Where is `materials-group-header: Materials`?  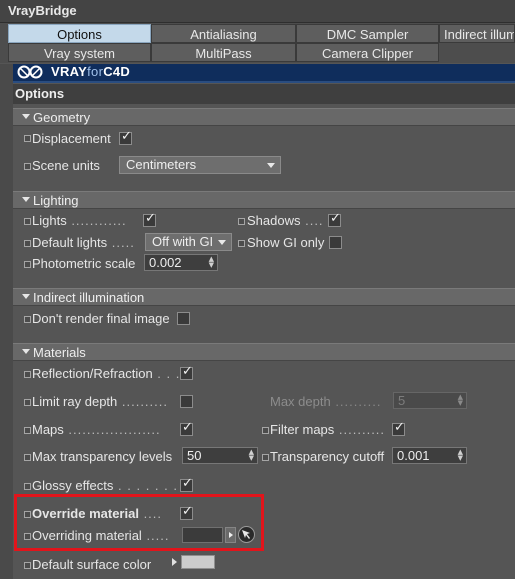 materials-group-header: Materials is located at coordinates (264, 352).